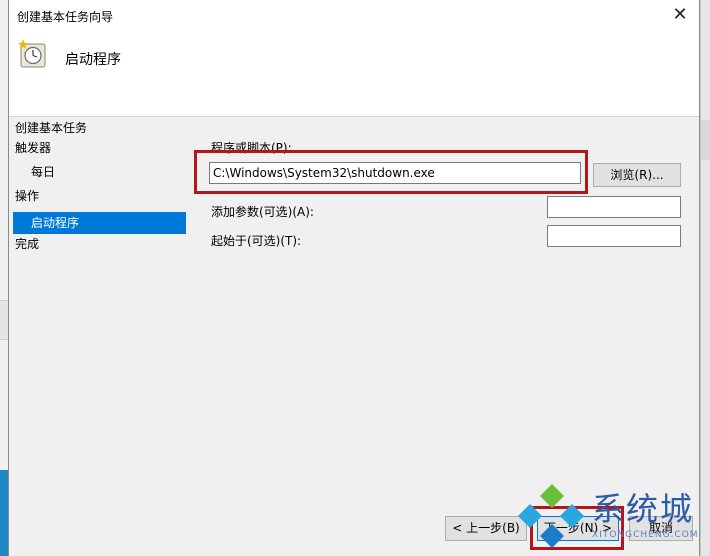  I want to click on back-button: < 上一步(B), so click(486, 528).